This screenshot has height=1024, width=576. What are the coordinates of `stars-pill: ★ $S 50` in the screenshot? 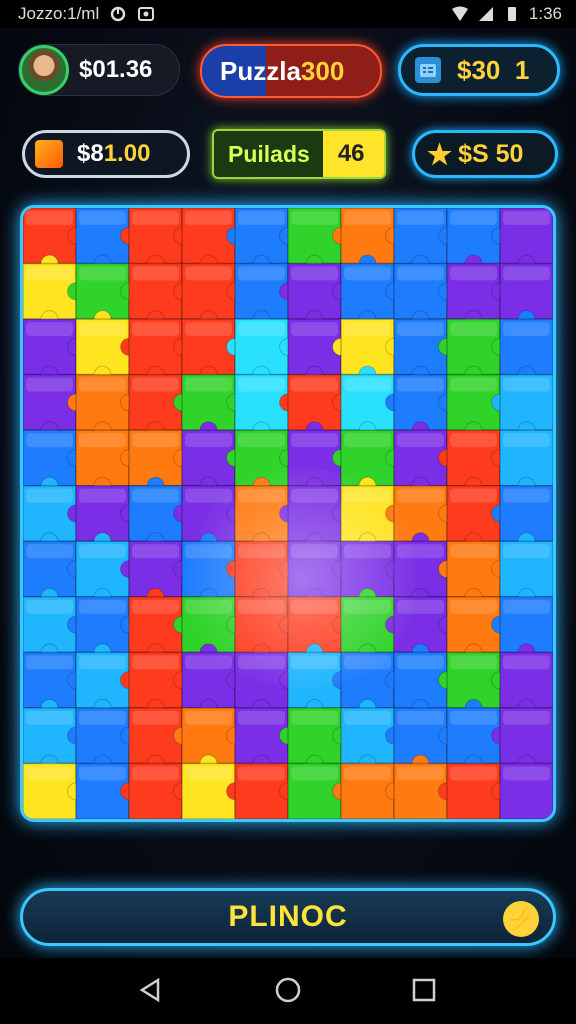 It's located at (485, 154).